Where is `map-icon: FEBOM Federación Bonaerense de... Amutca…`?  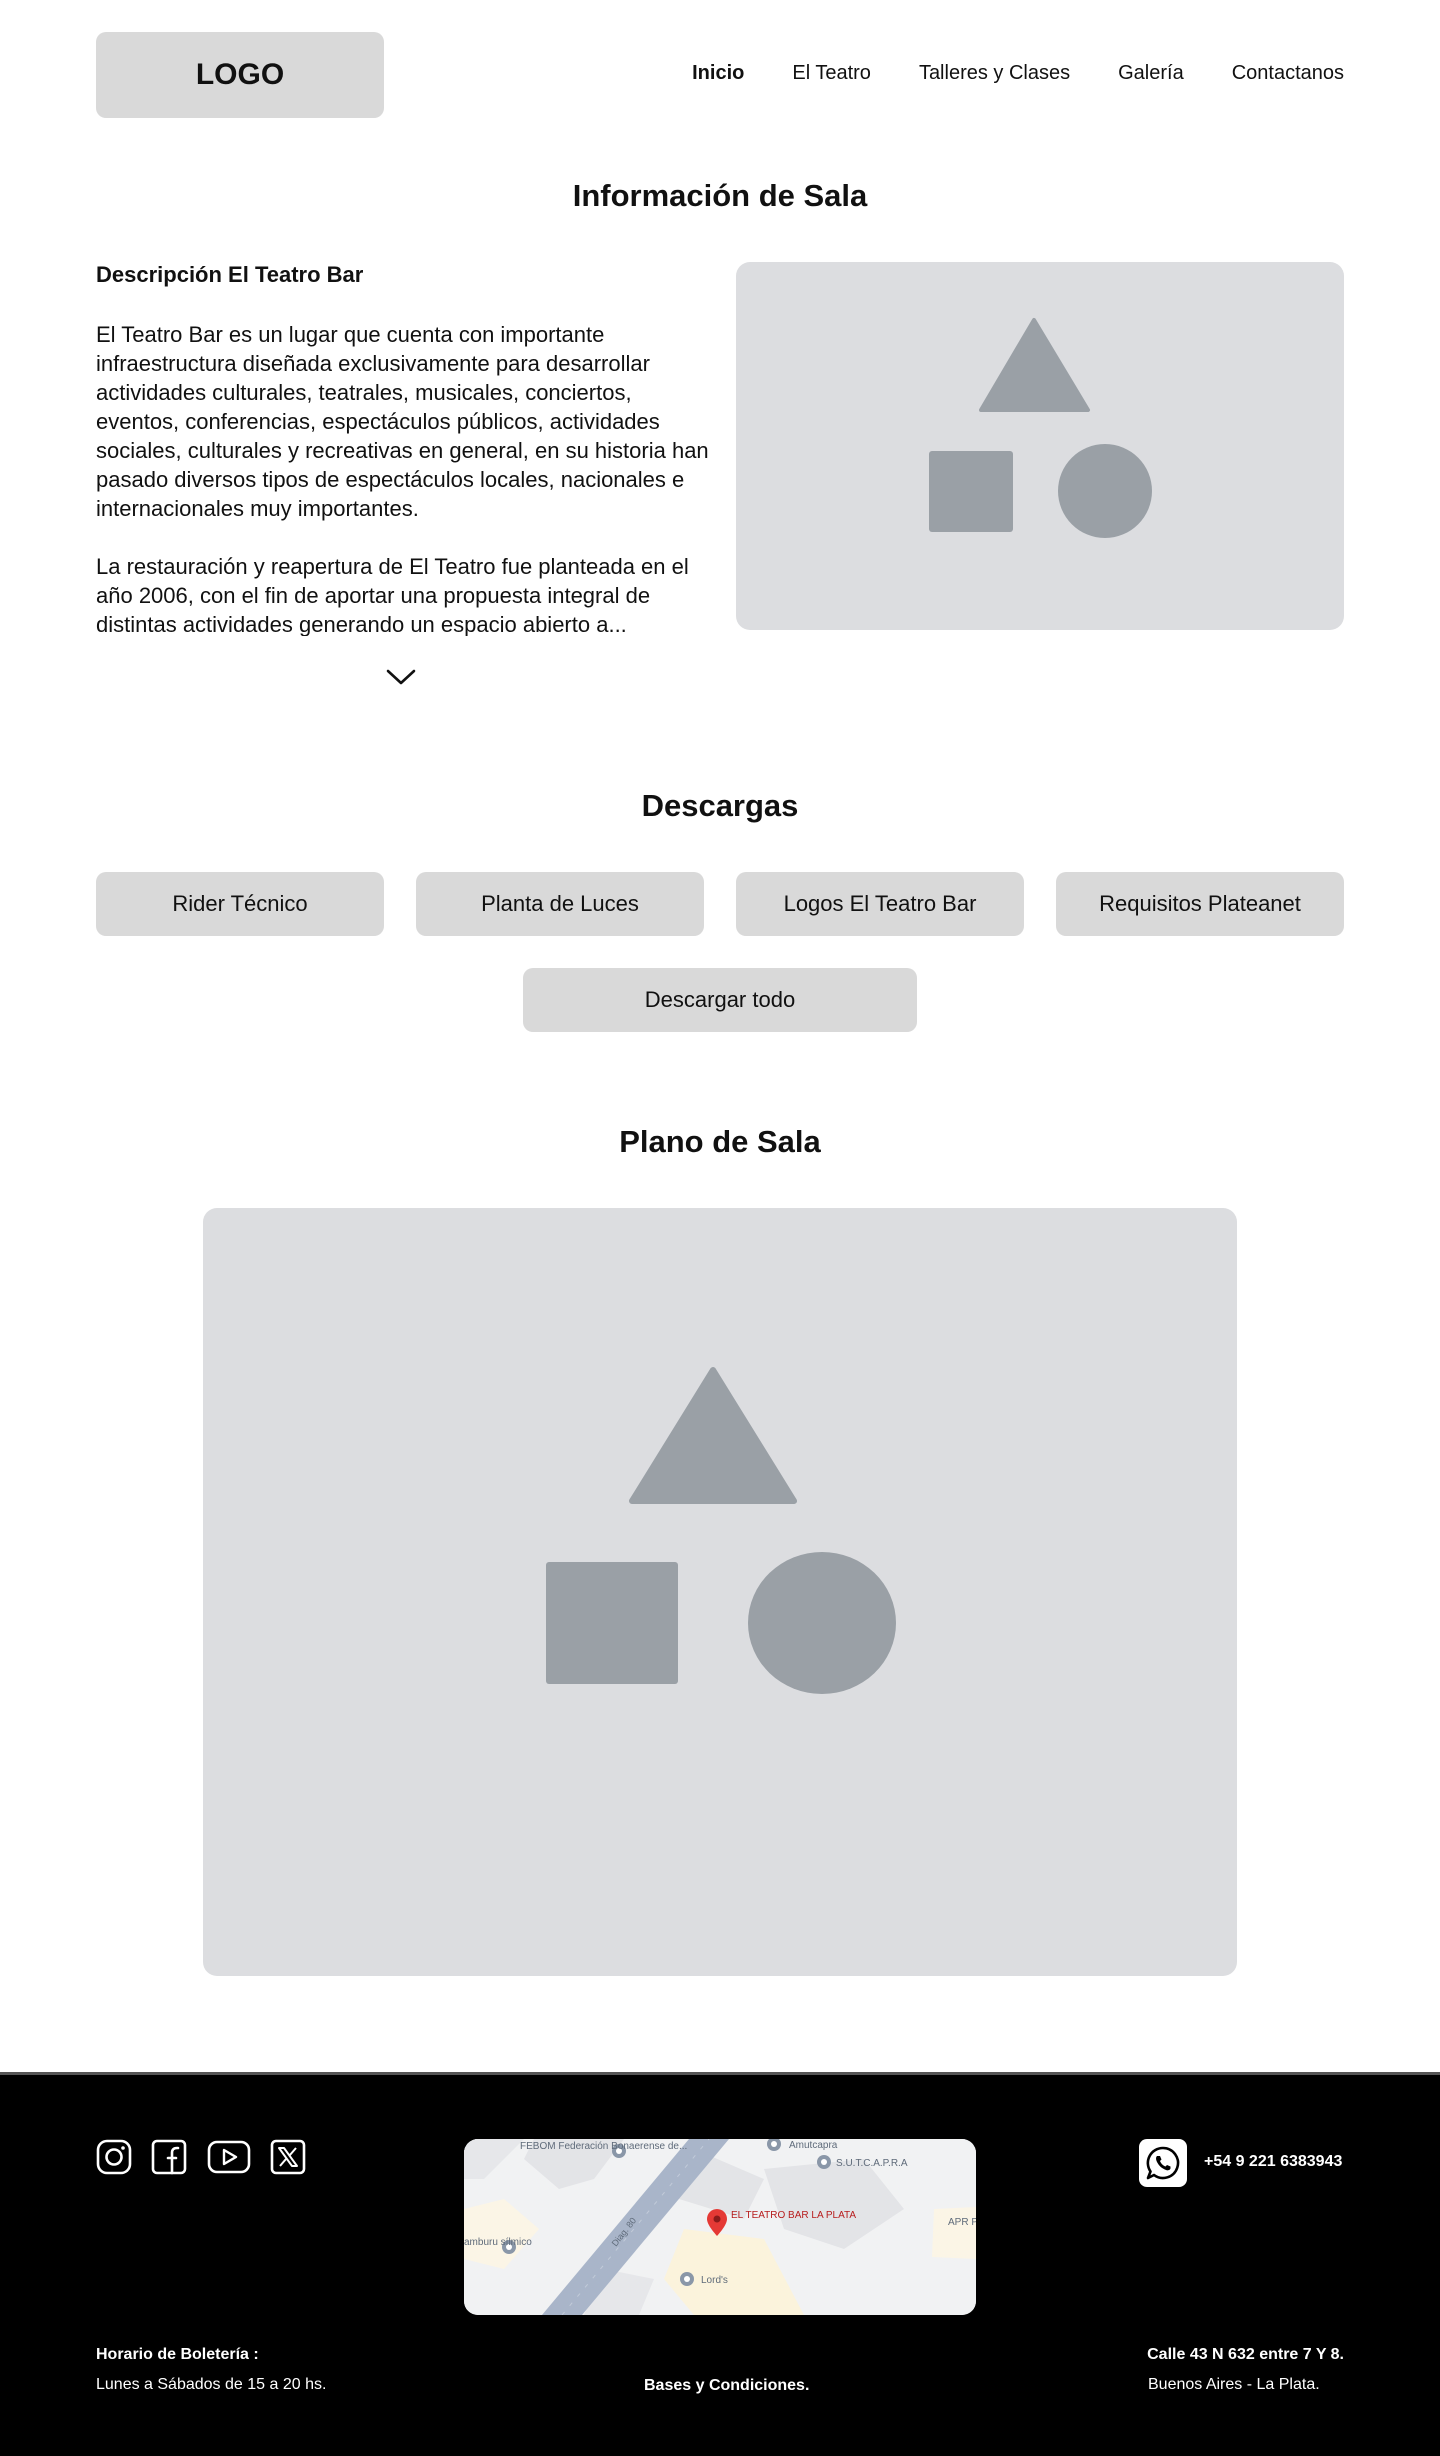
map-icon: FEBOM Federación Bonaerense de... Amutca… is located at coordinates (720, 2227).